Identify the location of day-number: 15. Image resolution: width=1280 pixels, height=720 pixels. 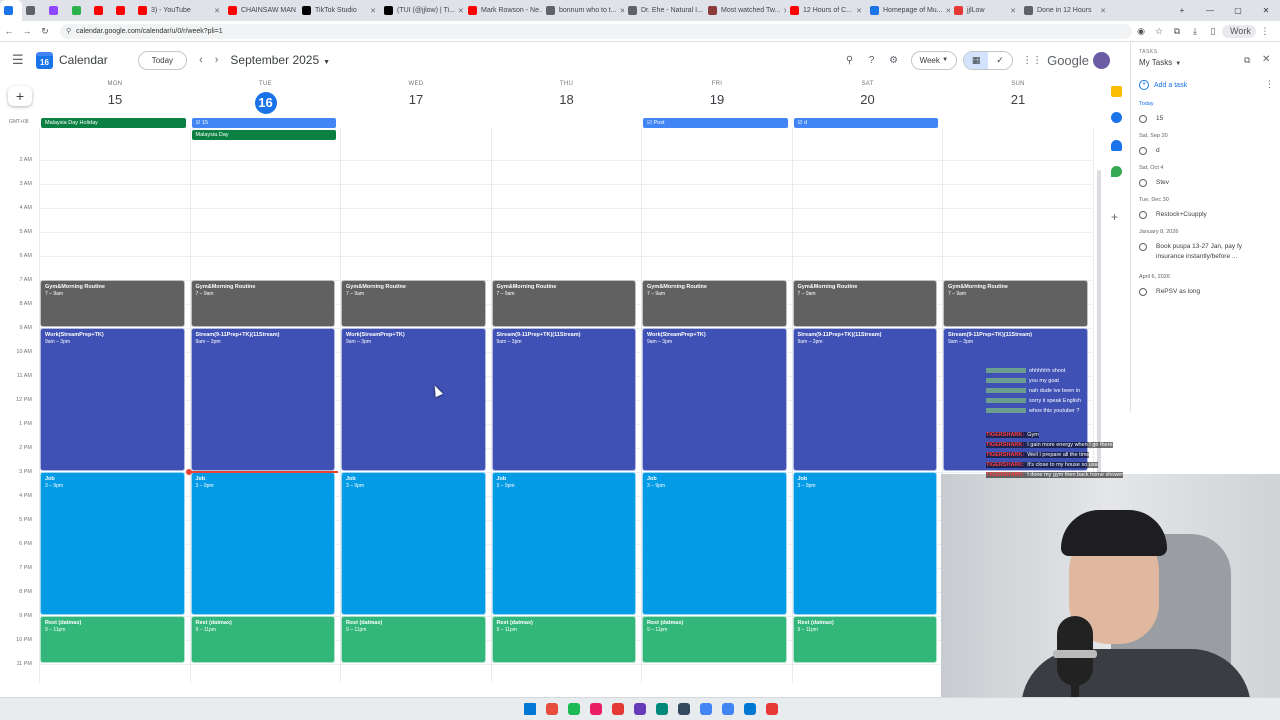
(115, 99).